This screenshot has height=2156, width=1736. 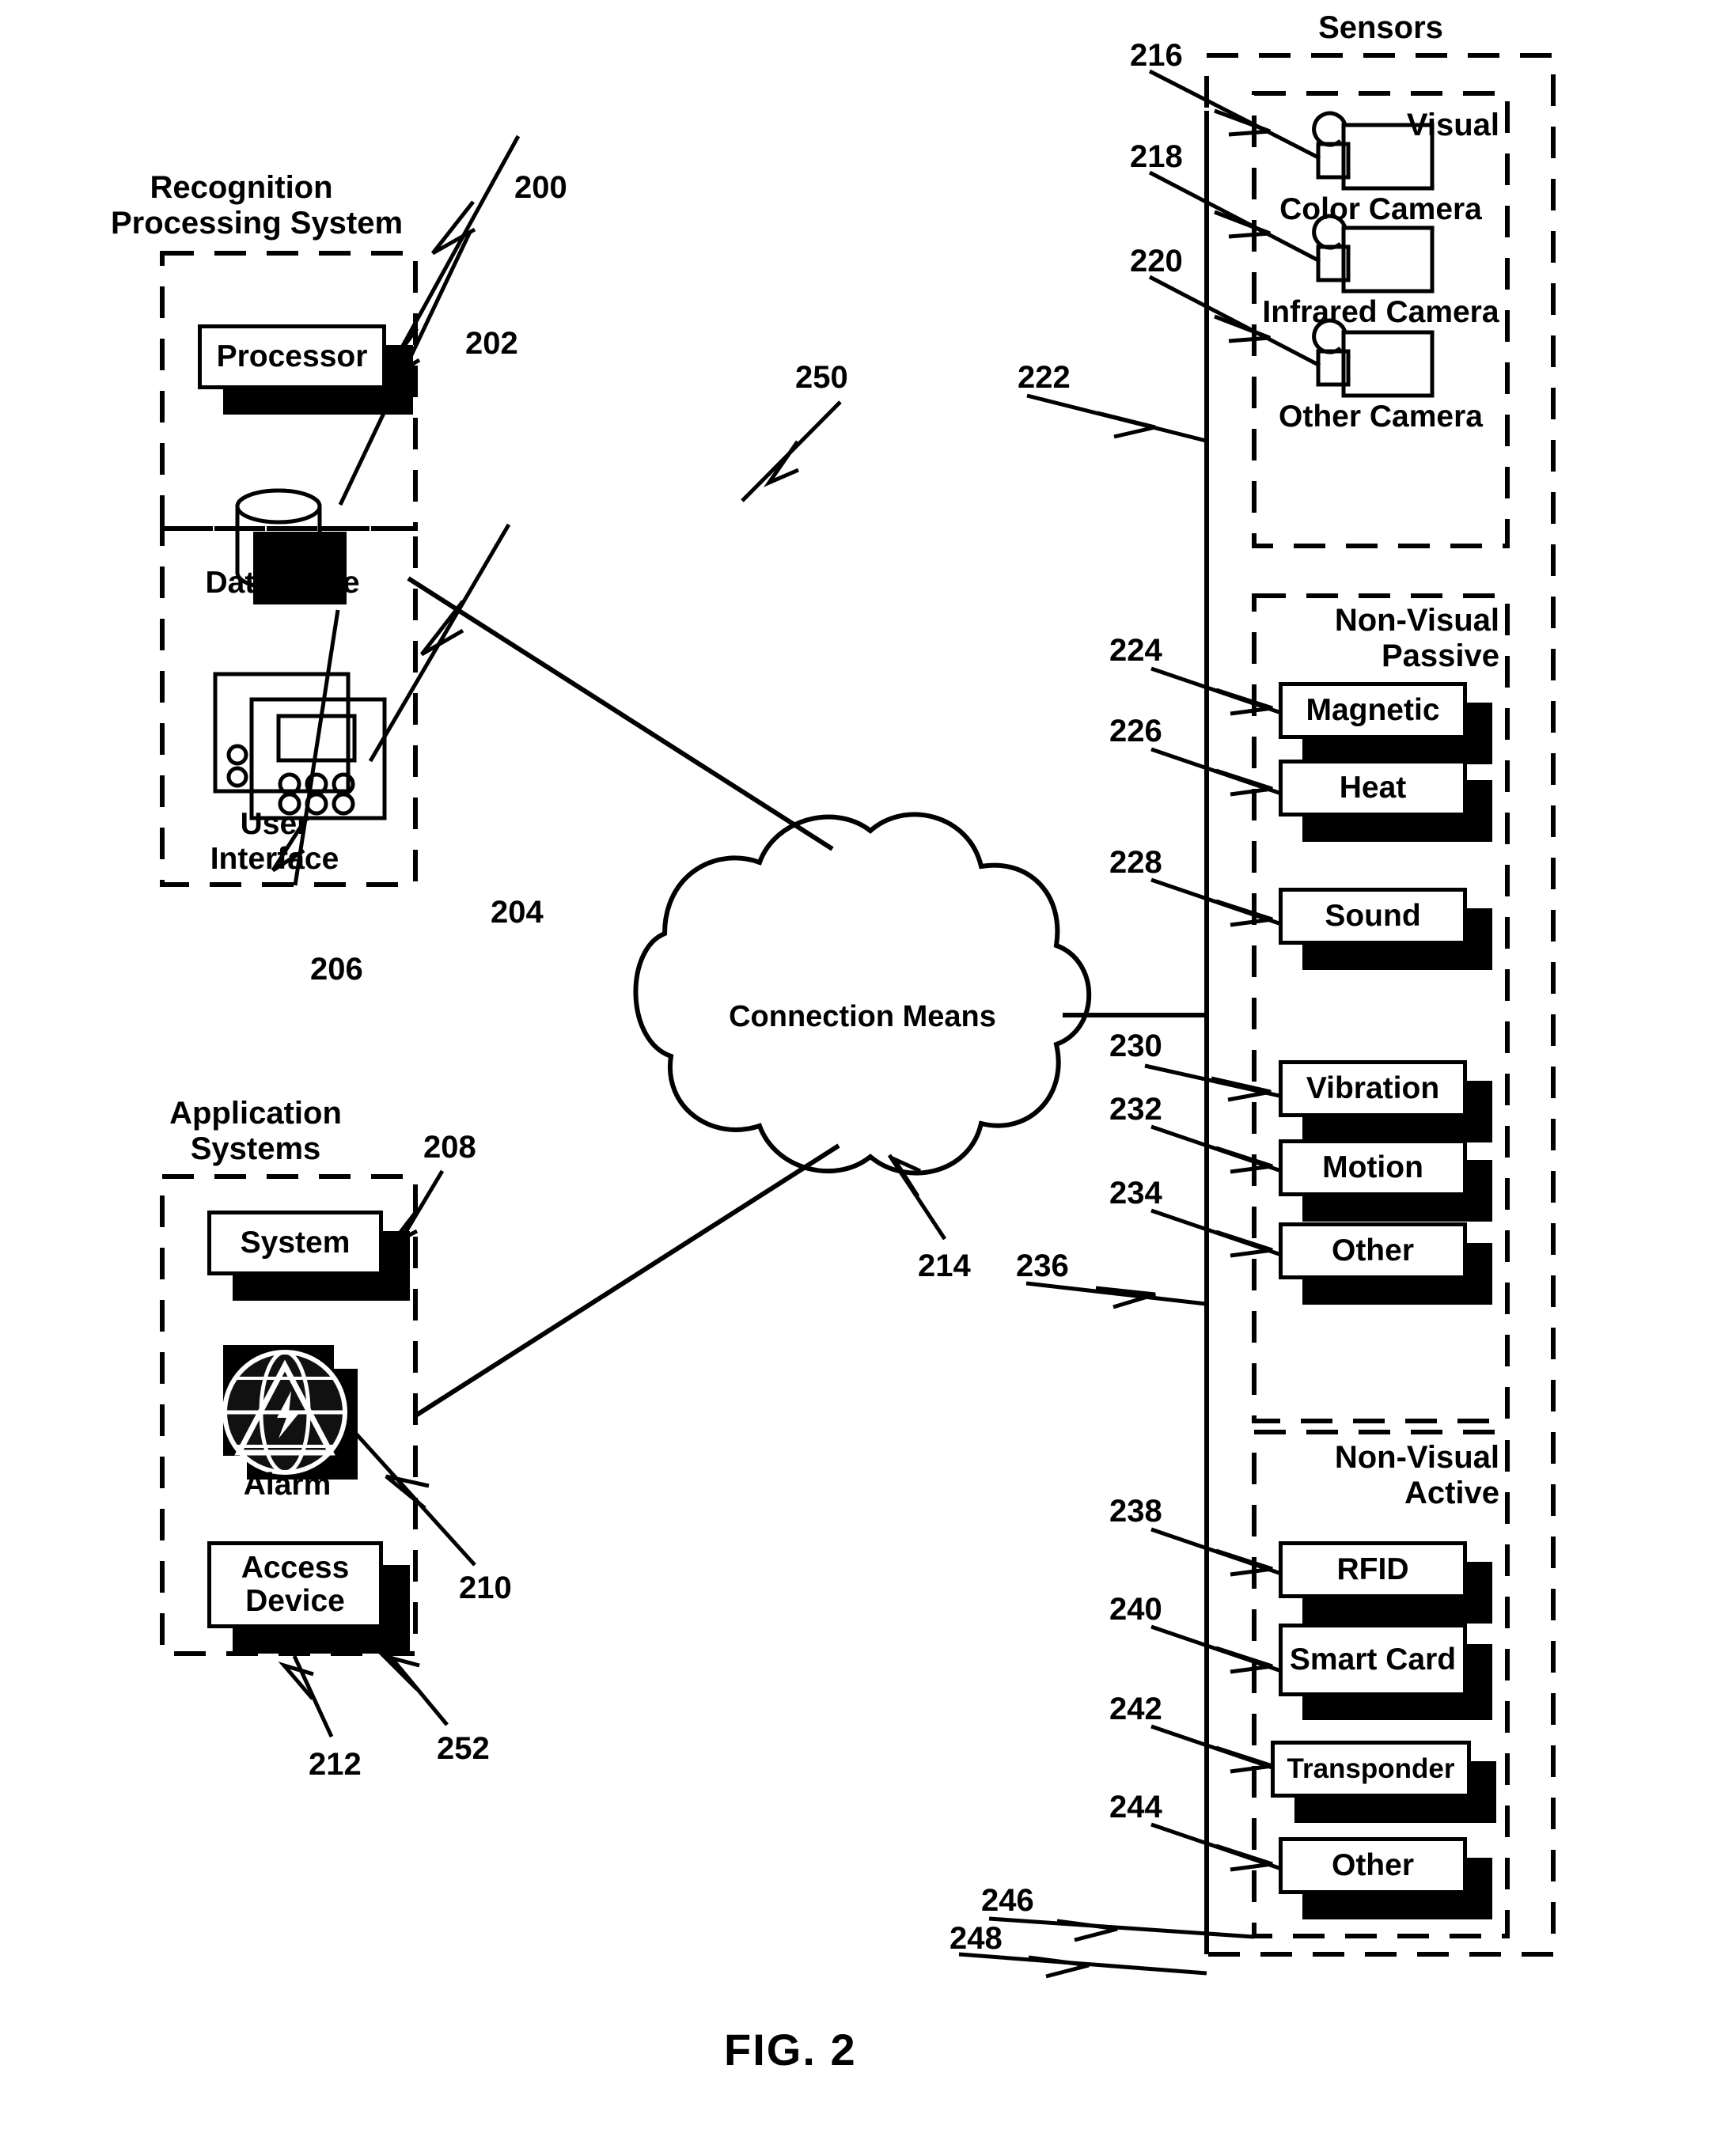 I want to click on ref-248: 248, so click(x=976, y=1938).